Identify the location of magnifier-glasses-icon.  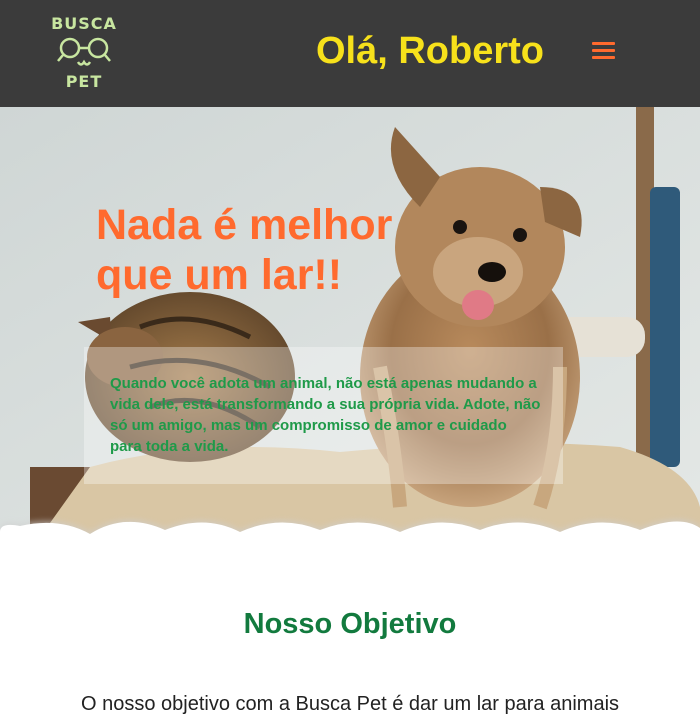
(84, 51).